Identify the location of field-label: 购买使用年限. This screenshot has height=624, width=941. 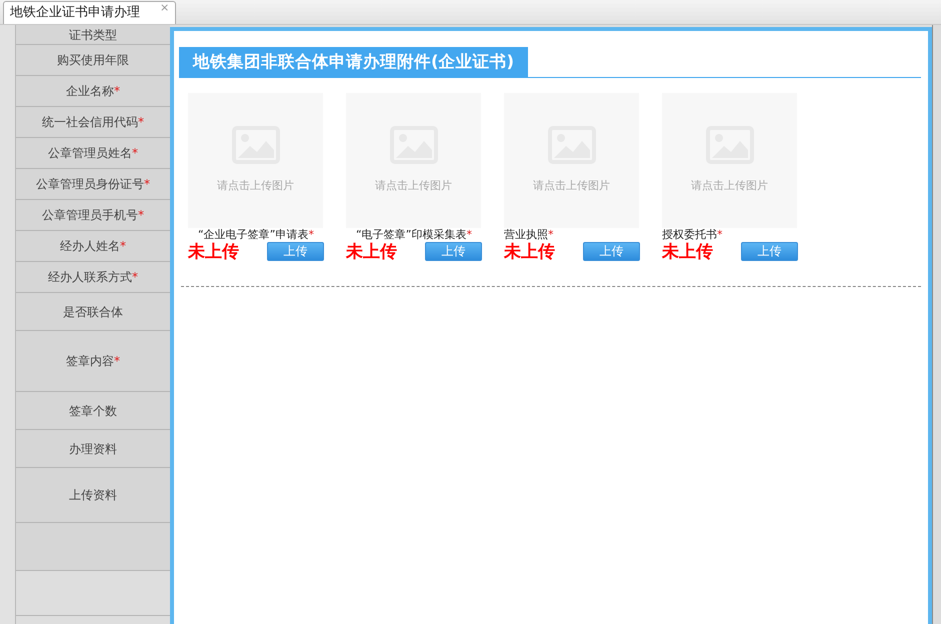
(93, 60).